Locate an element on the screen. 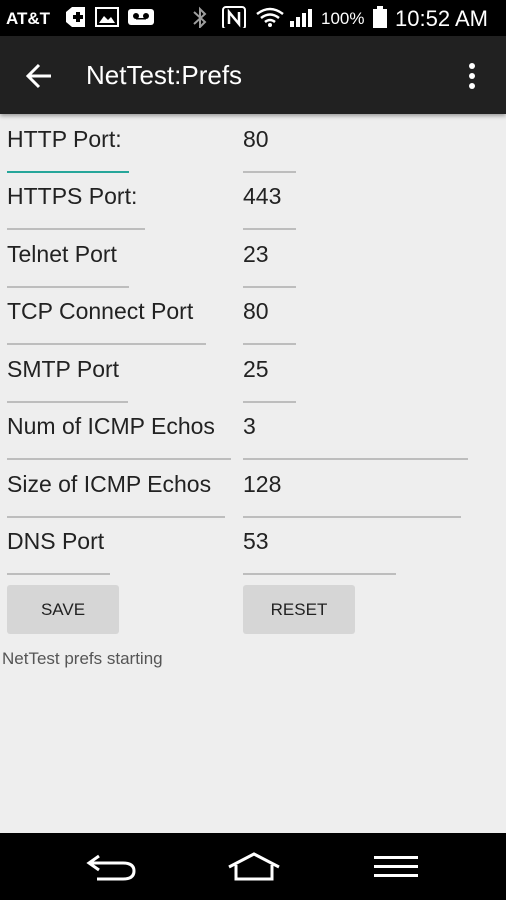 The height and width of the screenshot is (900, 506). navigation-bar is located at coordinates (253, 866).